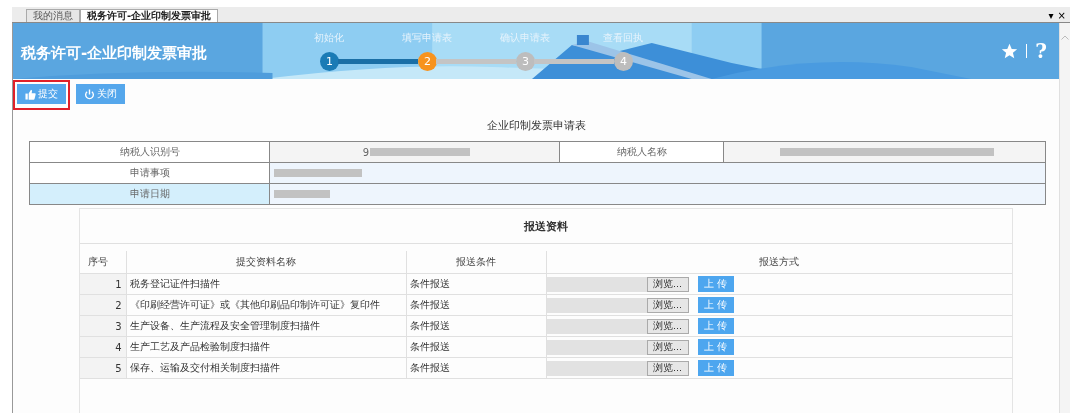 The height and width of the screenshot is (413, 1080). Describe the element at coordinates (266, 368) in the screenshot. I see `table-cell: 保存、运输及交付相关制度扫描件` at that location.